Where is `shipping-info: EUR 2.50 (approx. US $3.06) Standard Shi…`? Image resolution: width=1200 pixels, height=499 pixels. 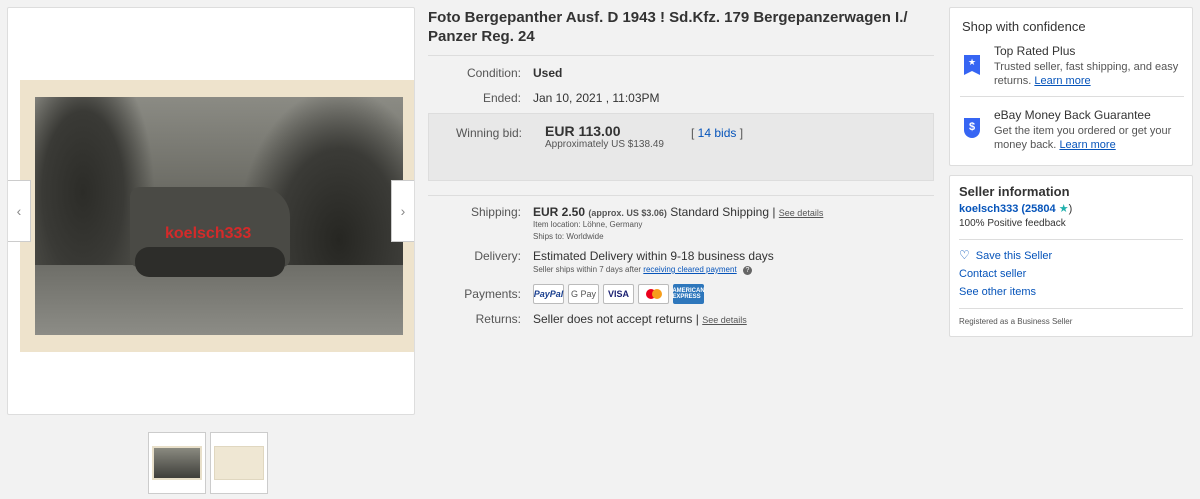 shipping-info: EUR 2.50 (approx. US $3.06) Standard Shi… is located at coordinates (678, 224).